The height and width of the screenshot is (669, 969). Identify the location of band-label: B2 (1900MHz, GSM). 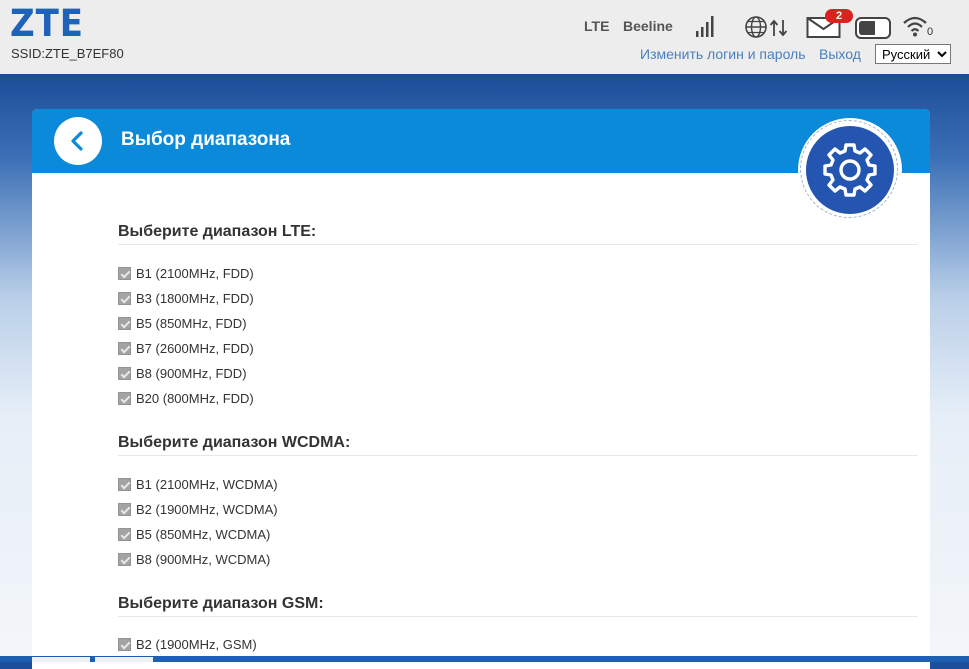
(196, 644).